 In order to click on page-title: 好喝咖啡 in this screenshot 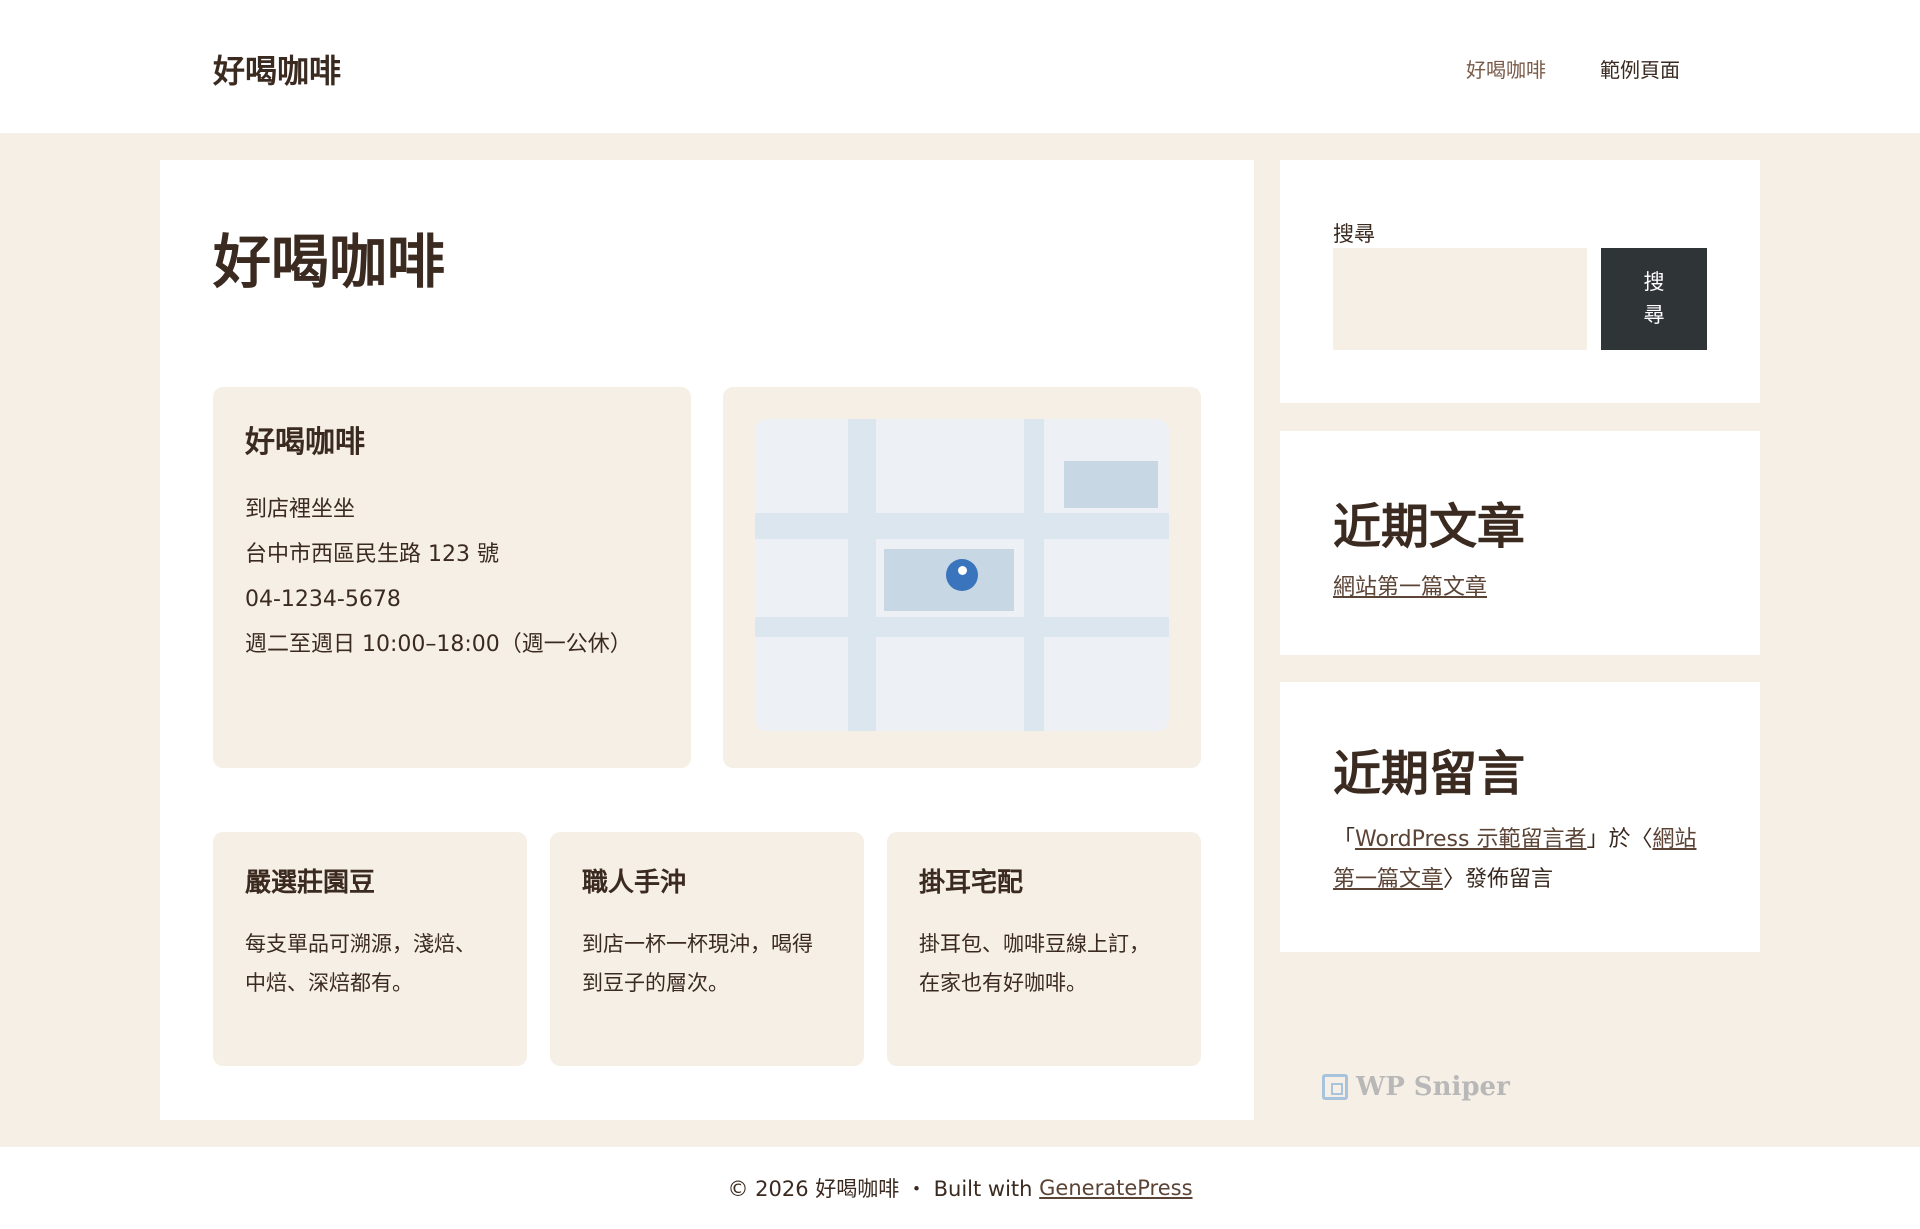, I will do `click(329, 262)`.